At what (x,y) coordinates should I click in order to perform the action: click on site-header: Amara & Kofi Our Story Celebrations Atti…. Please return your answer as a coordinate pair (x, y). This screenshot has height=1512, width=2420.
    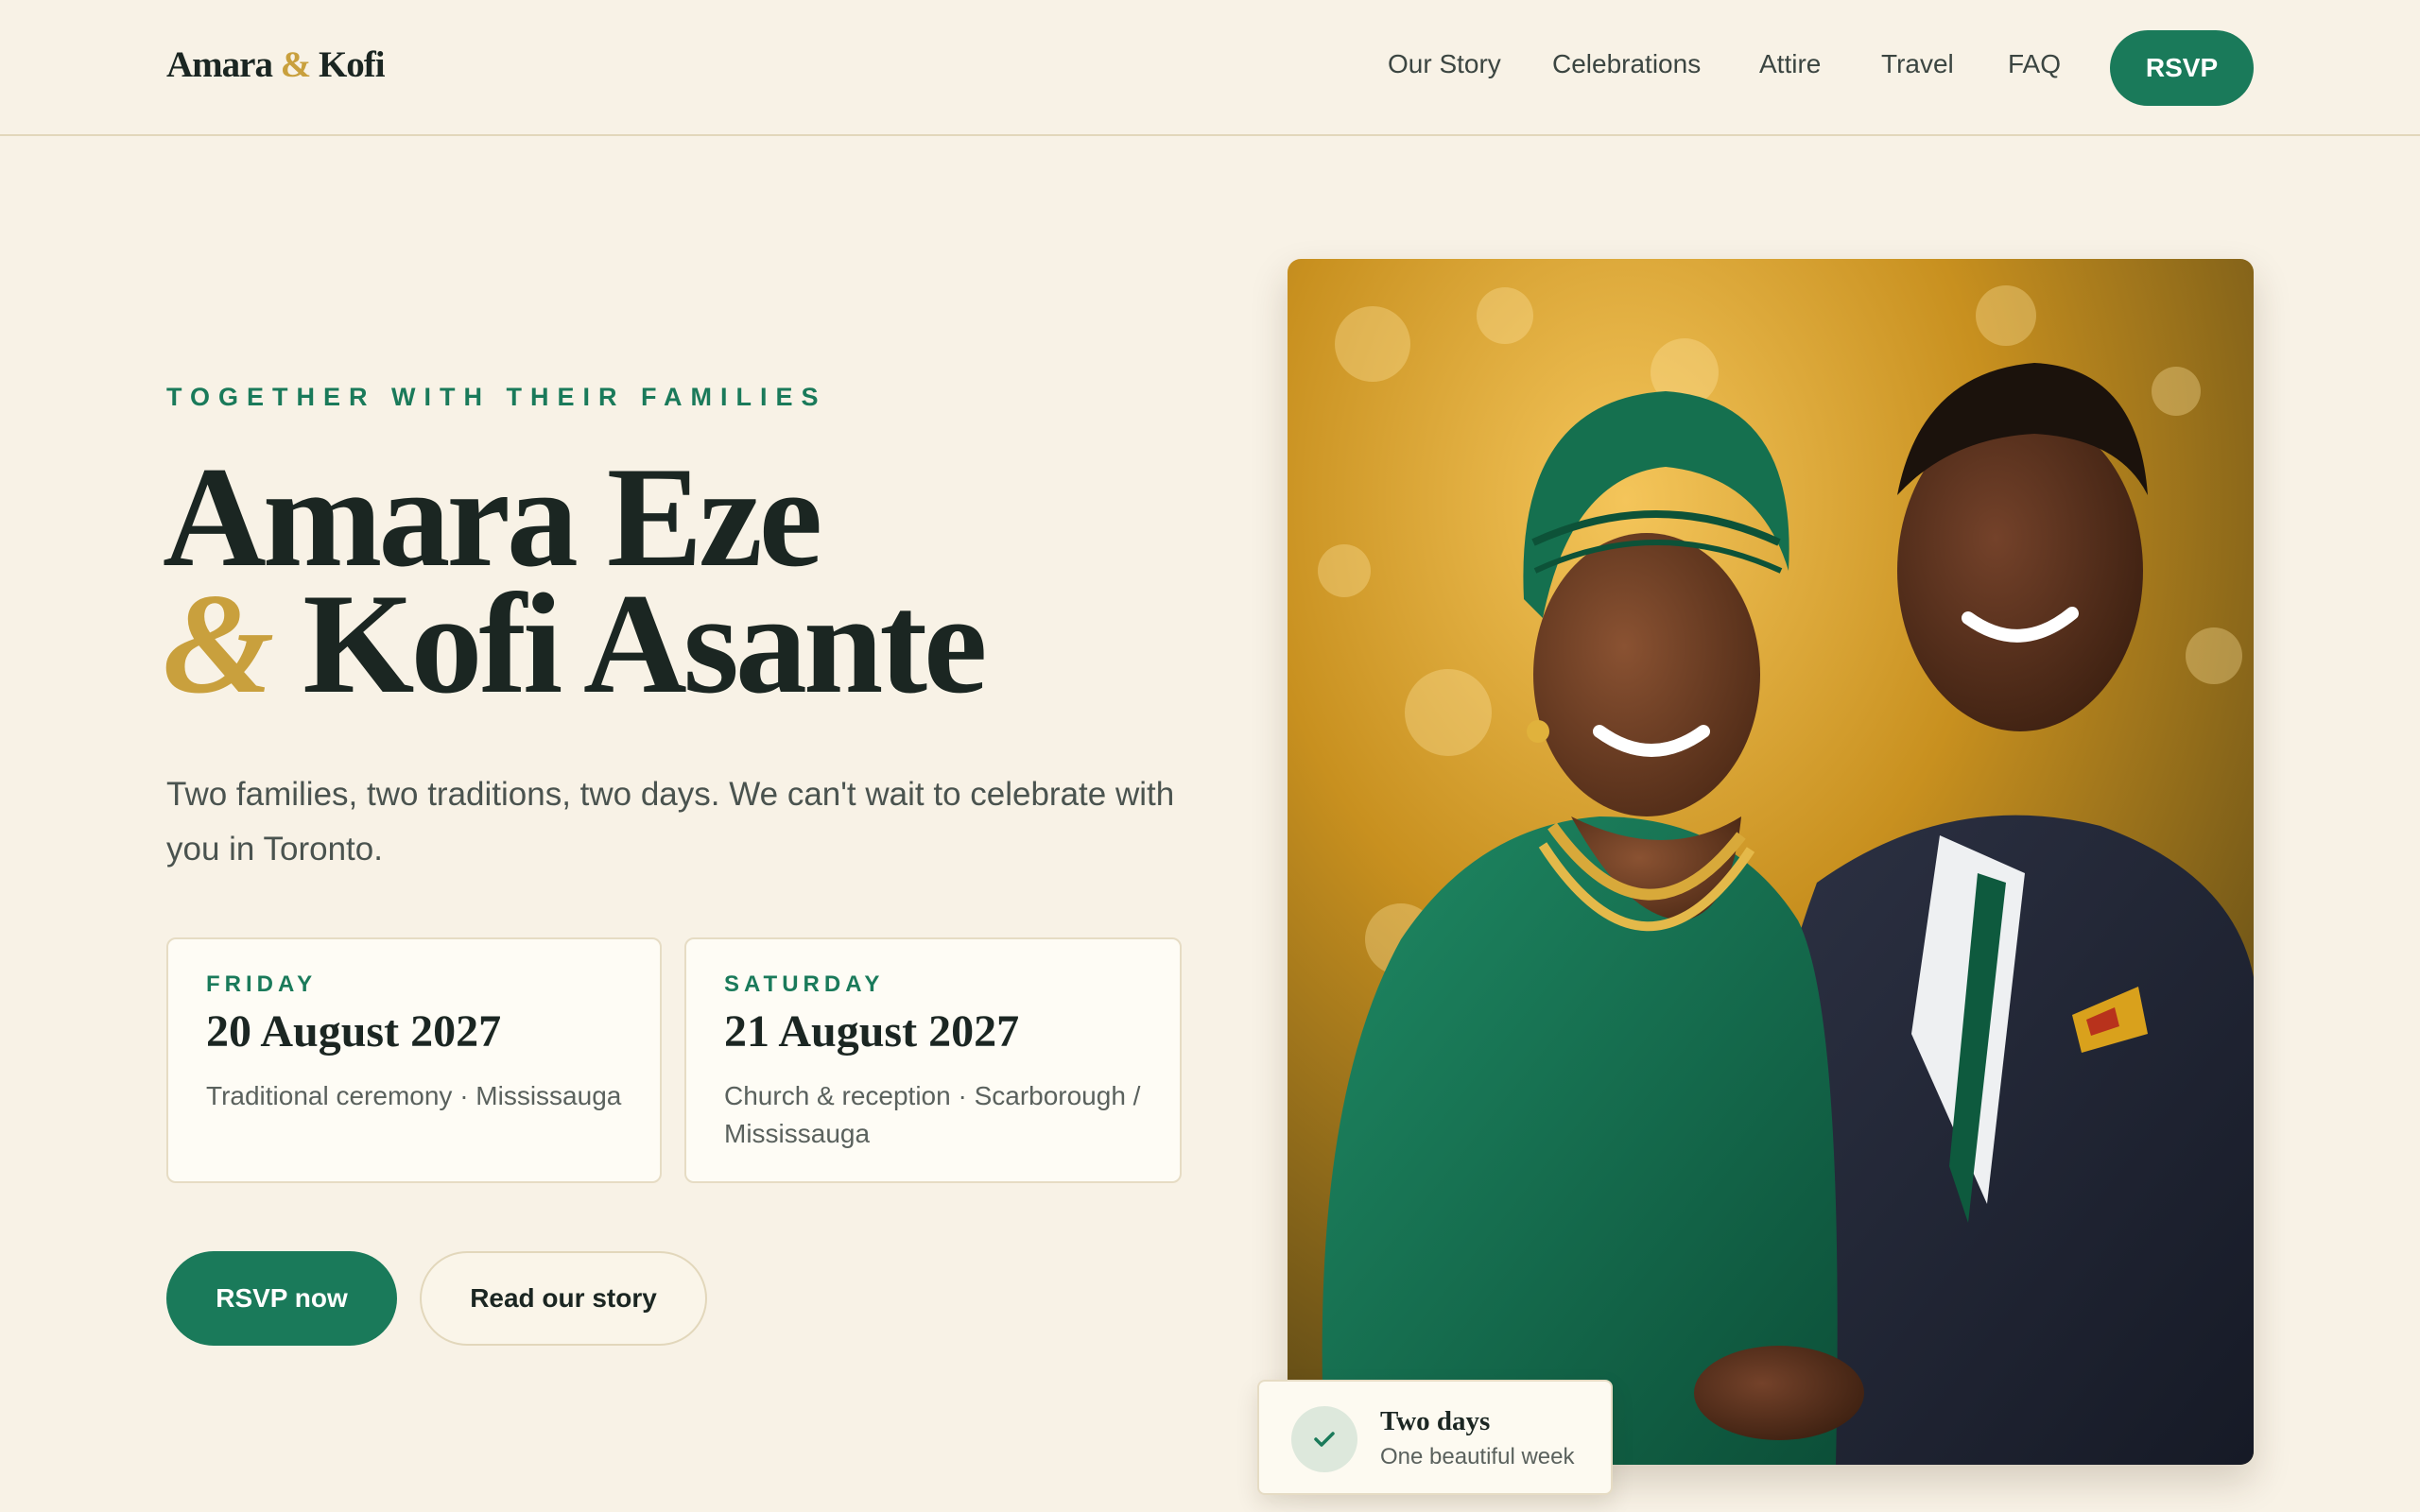
    Looking at the image, I should click on (1210, 68).